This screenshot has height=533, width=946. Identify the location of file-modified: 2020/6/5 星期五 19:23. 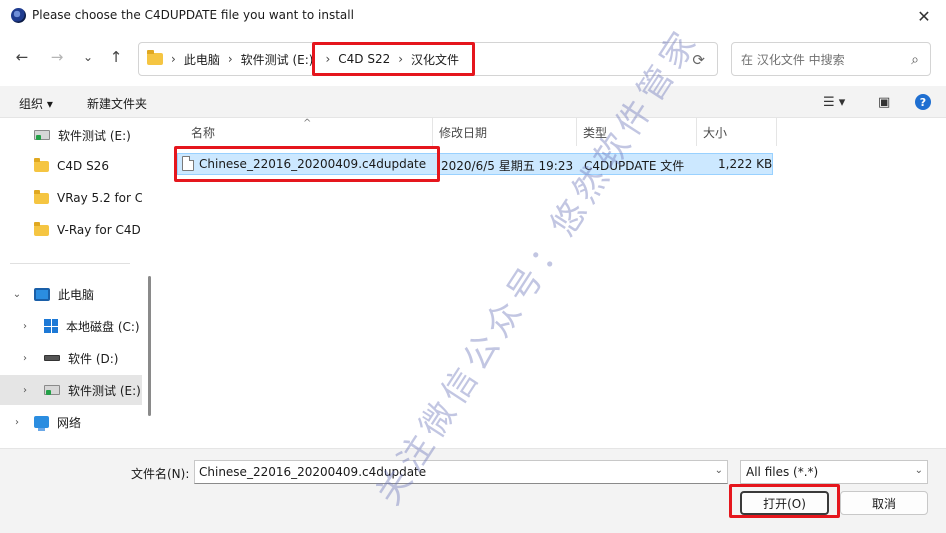
(507, 166).